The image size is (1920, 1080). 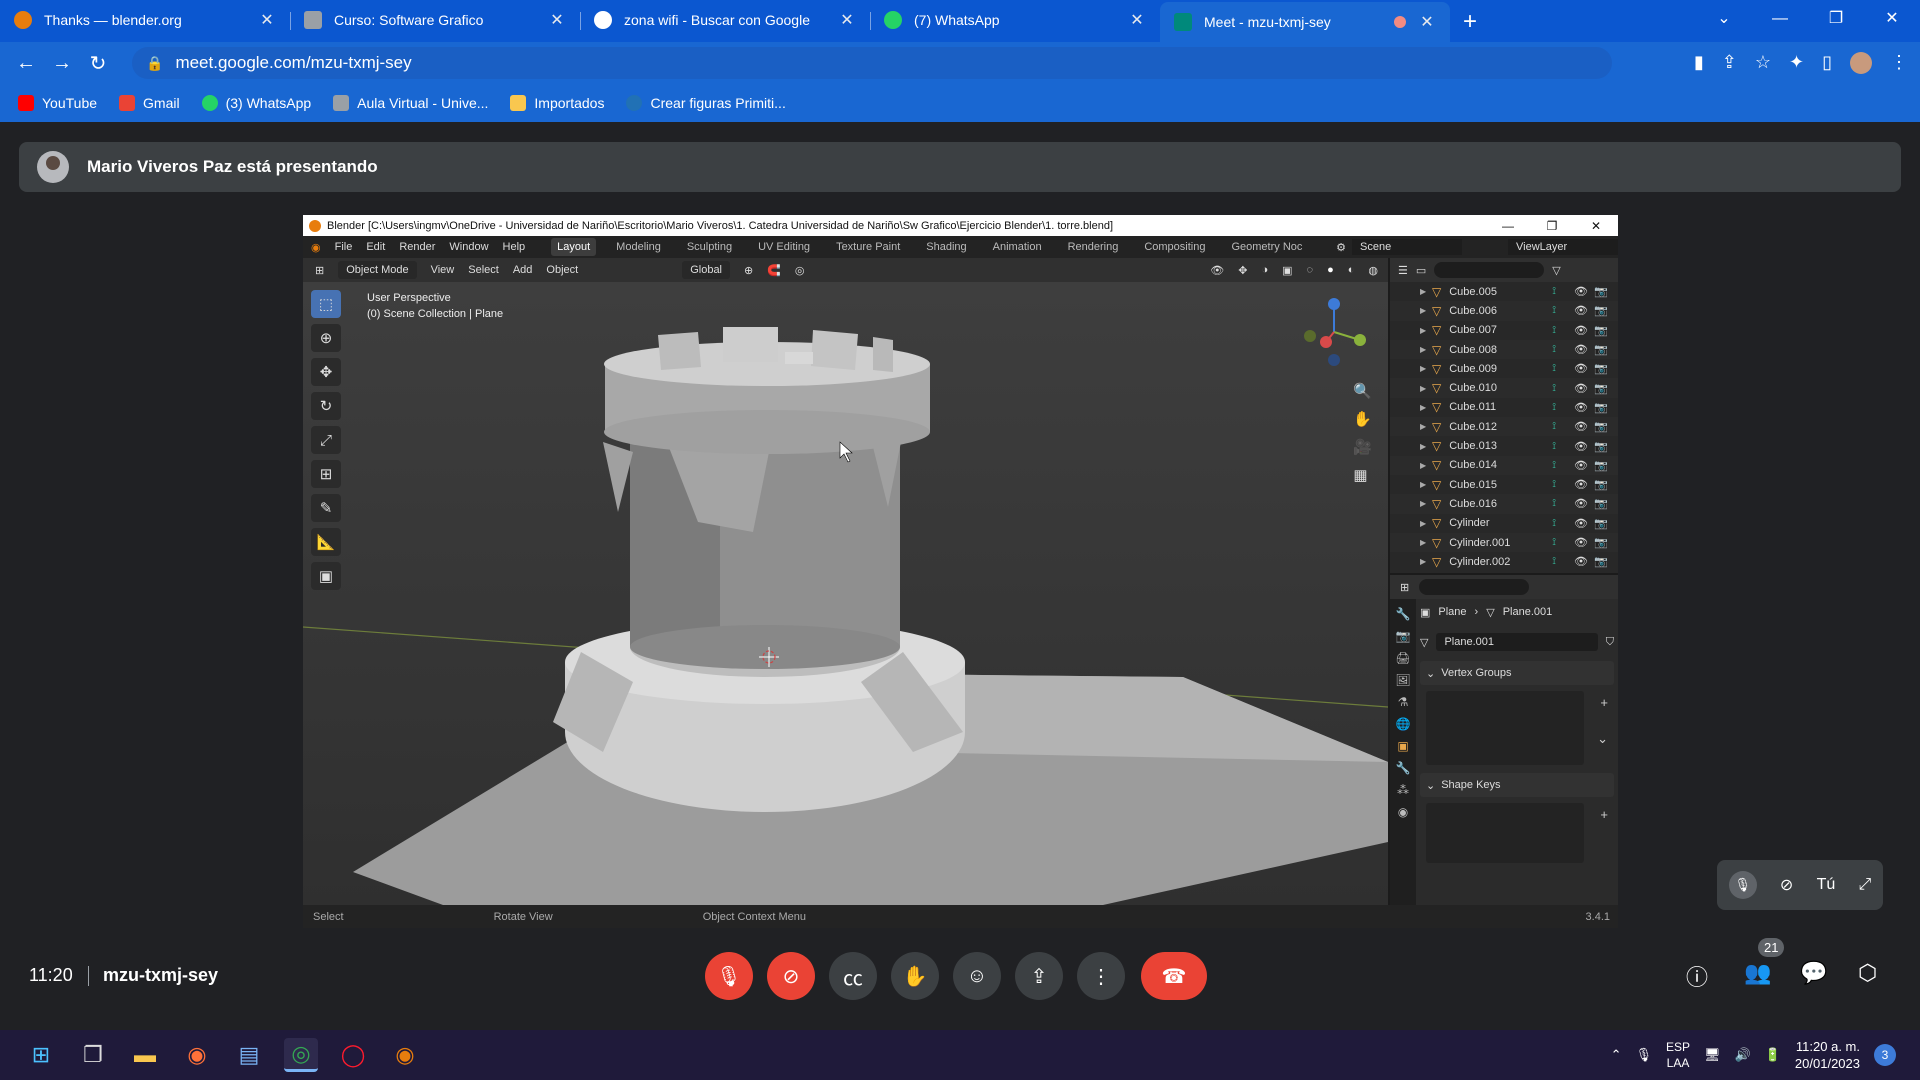 I want to click on menu-select: Select, so click(x=483, y=270).